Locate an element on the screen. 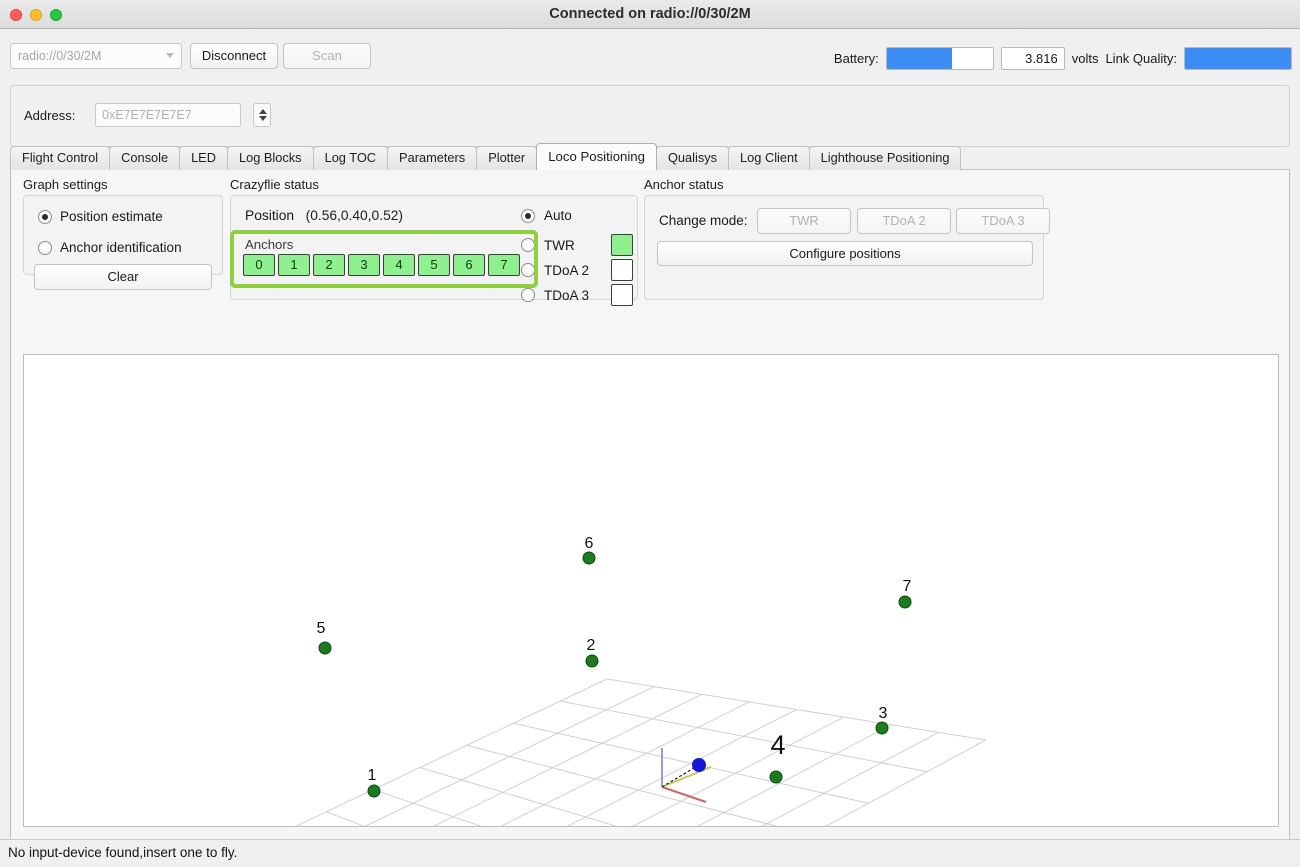 This screenshot has height=867, width=1300. anchor-label-4: 4 is located at coordinates (777, 745).